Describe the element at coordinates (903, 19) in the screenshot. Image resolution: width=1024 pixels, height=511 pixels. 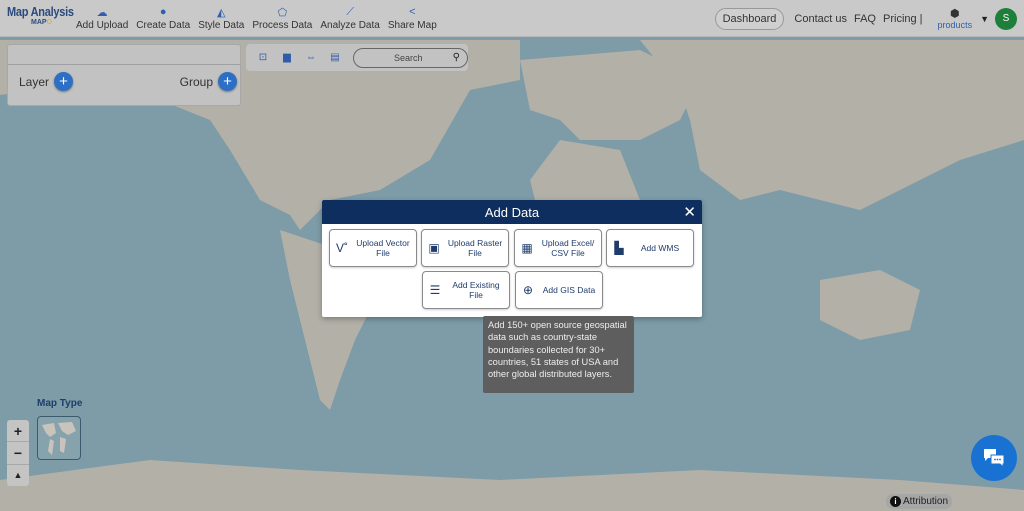
I see `pricing-link: Pricing |` at that location.